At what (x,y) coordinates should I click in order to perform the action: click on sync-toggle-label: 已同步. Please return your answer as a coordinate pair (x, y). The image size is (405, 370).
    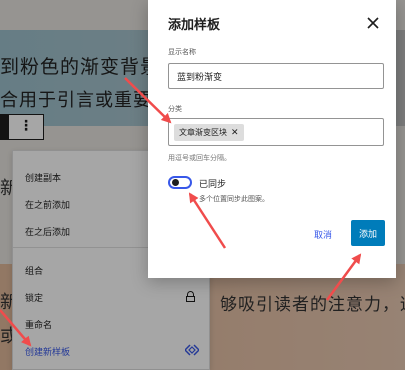
    Looking at the image, I should click on (213, 185).